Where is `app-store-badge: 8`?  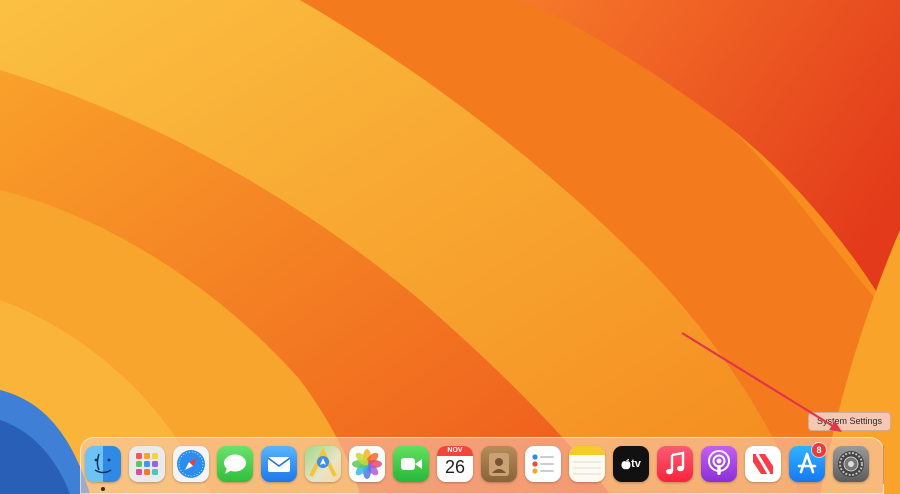
app-store-badge: 8 is located at coordinates (819, 450).